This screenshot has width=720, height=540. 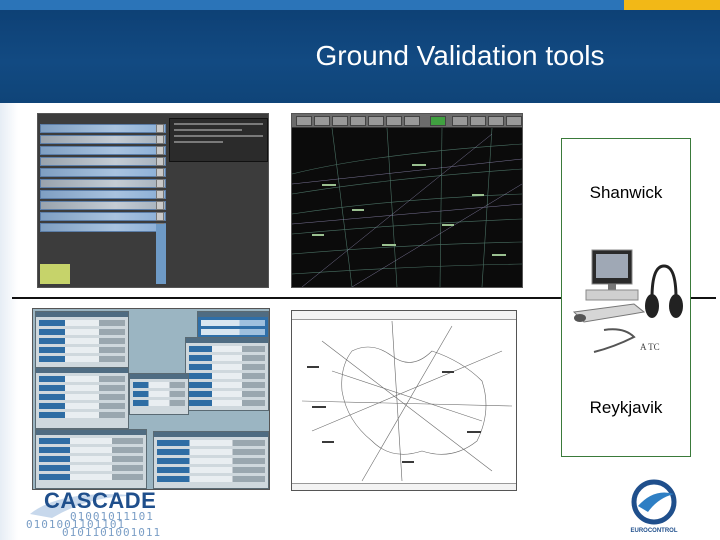 I want to click on radar-display, so click(x=407, y=207).